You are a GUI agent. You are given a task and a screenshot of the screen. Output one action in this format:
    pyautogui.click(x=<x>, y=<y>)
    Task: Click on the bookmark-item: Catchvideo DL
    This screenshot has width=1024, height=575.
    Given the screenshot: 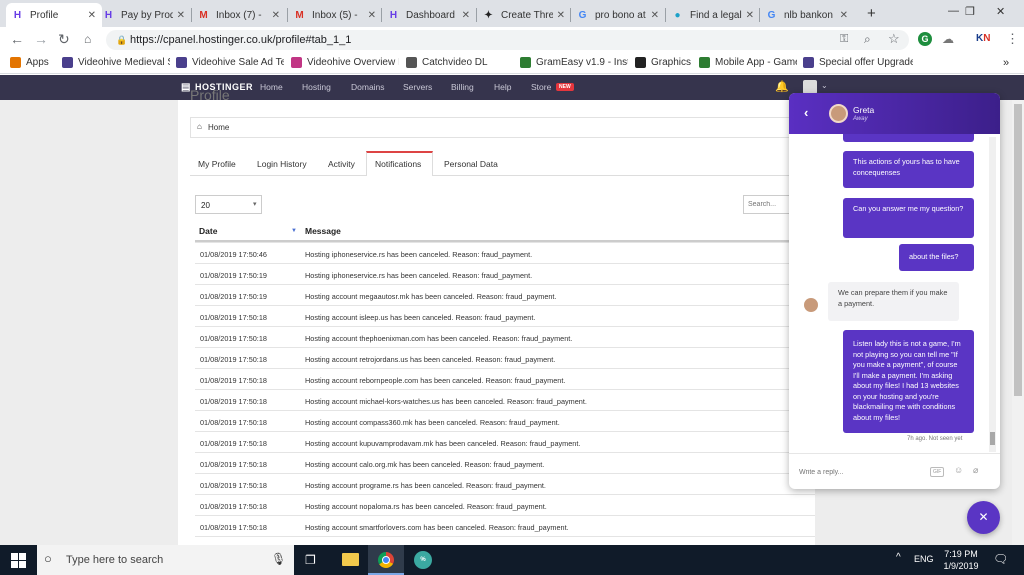 What is the action you would take?
    pyautogui.click(x=460, y=62)
    